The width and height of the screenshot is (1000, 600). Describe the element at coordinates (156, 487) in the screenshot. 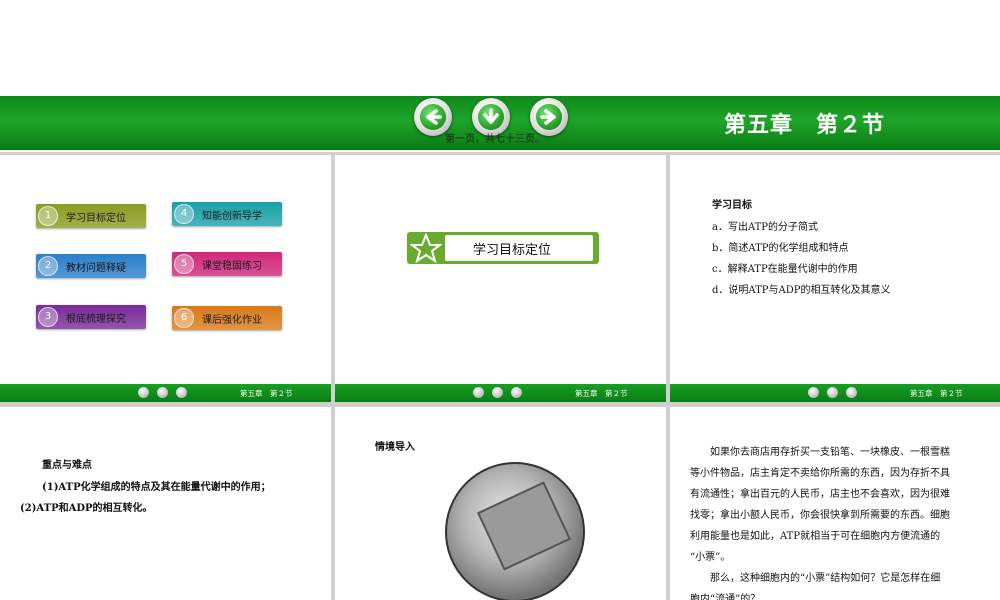

I see `keypoint-line: (1)ATP化学组成的特点及其在能量代谢中的作用；` at that location.